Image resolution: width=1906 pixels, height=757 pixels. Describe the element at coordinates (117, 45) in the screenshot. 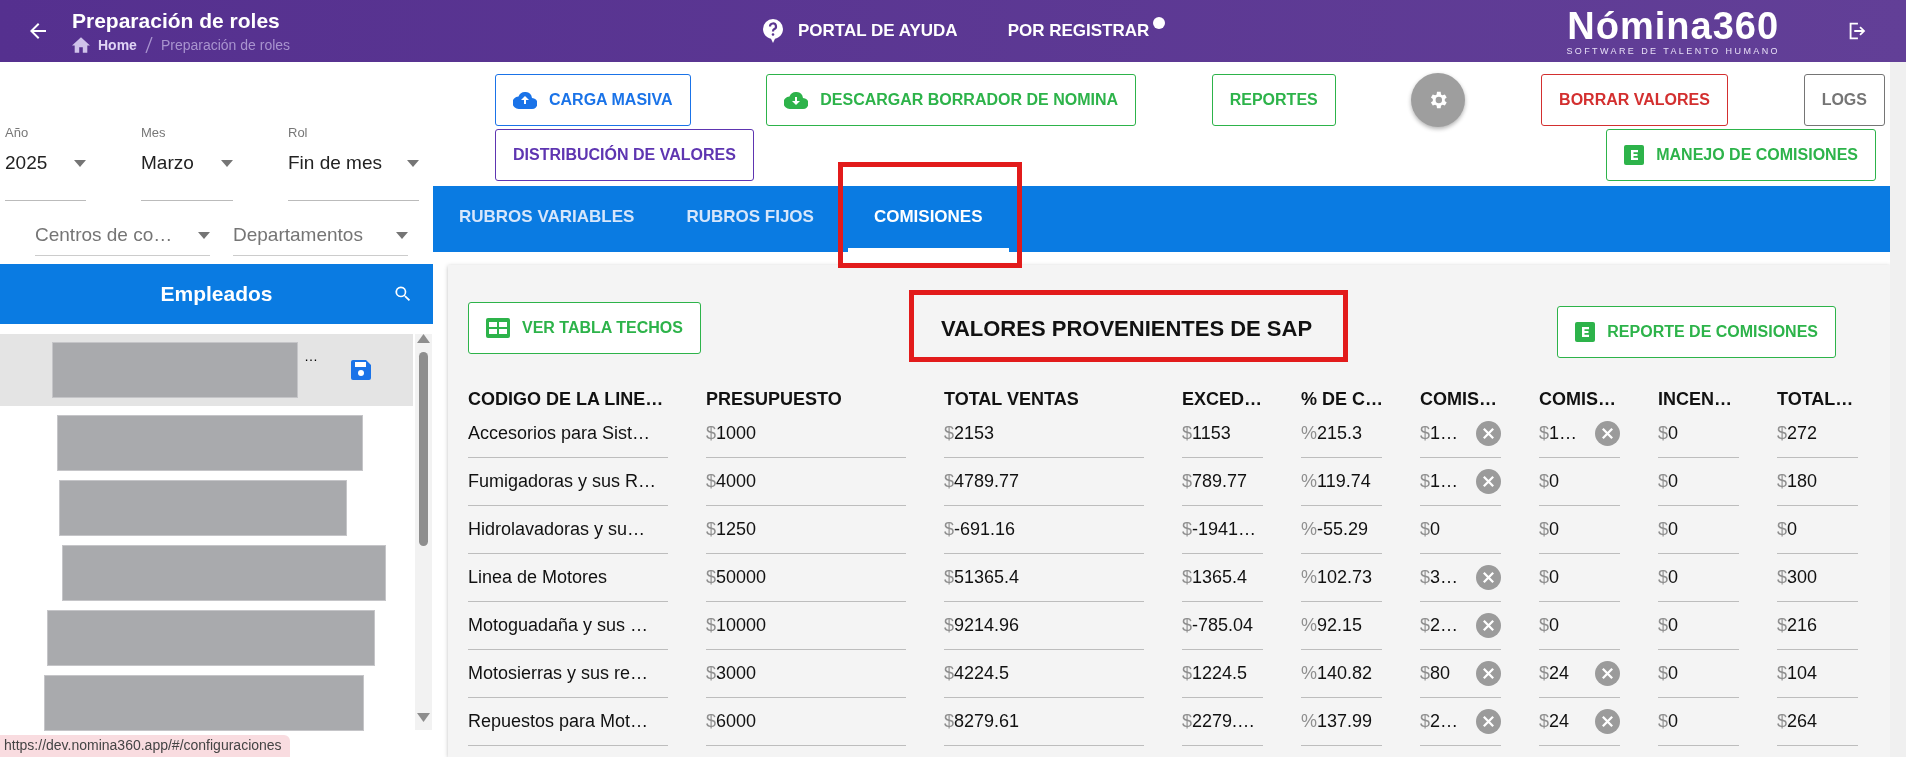

I see `breadcrumb-link: Home` at that location.